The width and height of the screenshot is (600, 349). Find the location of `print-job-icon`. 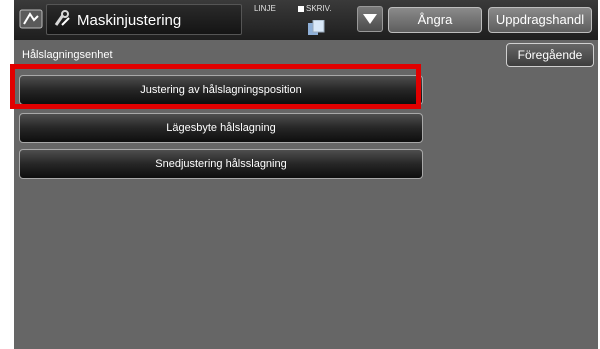

print-job-icon is located at coordinates (316, 27).